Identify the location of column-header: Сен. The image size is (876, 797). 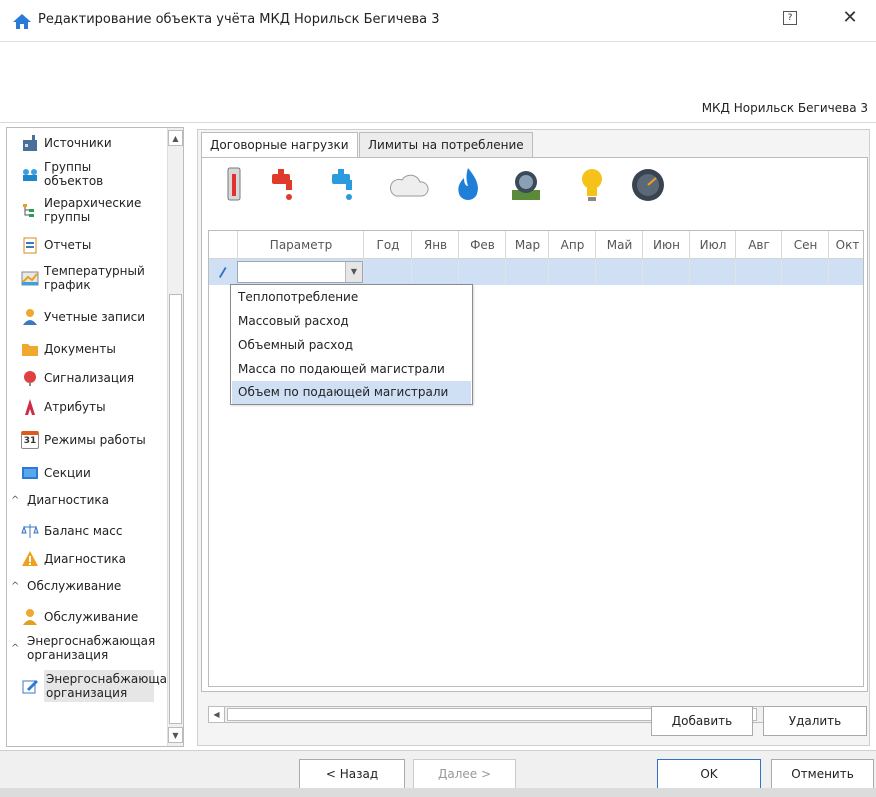
(805, 245).